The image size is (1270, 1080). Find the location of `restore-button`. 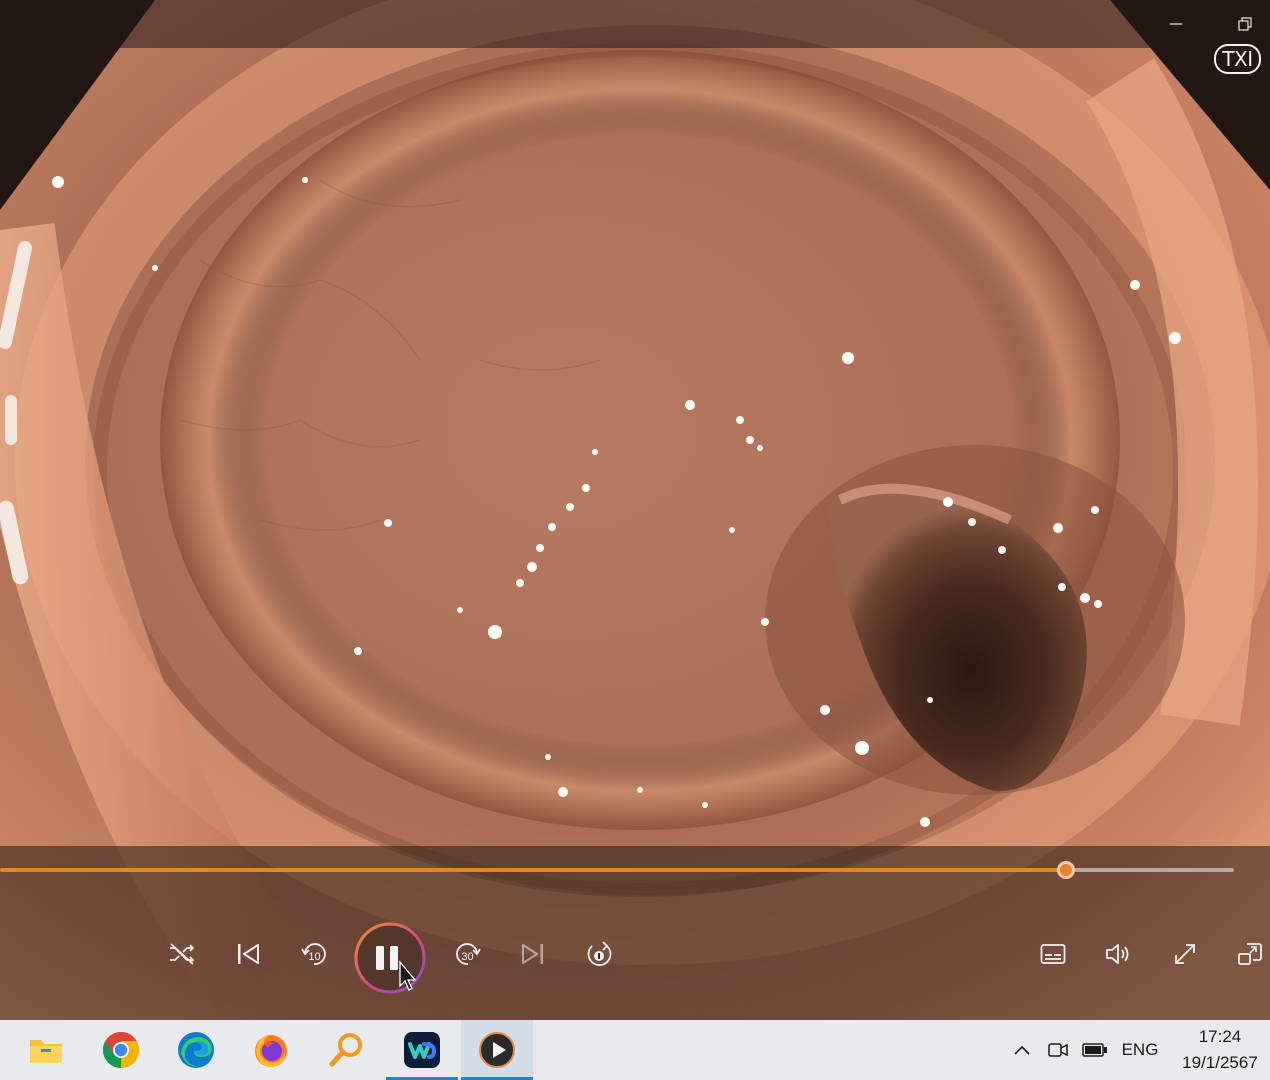

restore-button is located at coordinates (1245, 24).